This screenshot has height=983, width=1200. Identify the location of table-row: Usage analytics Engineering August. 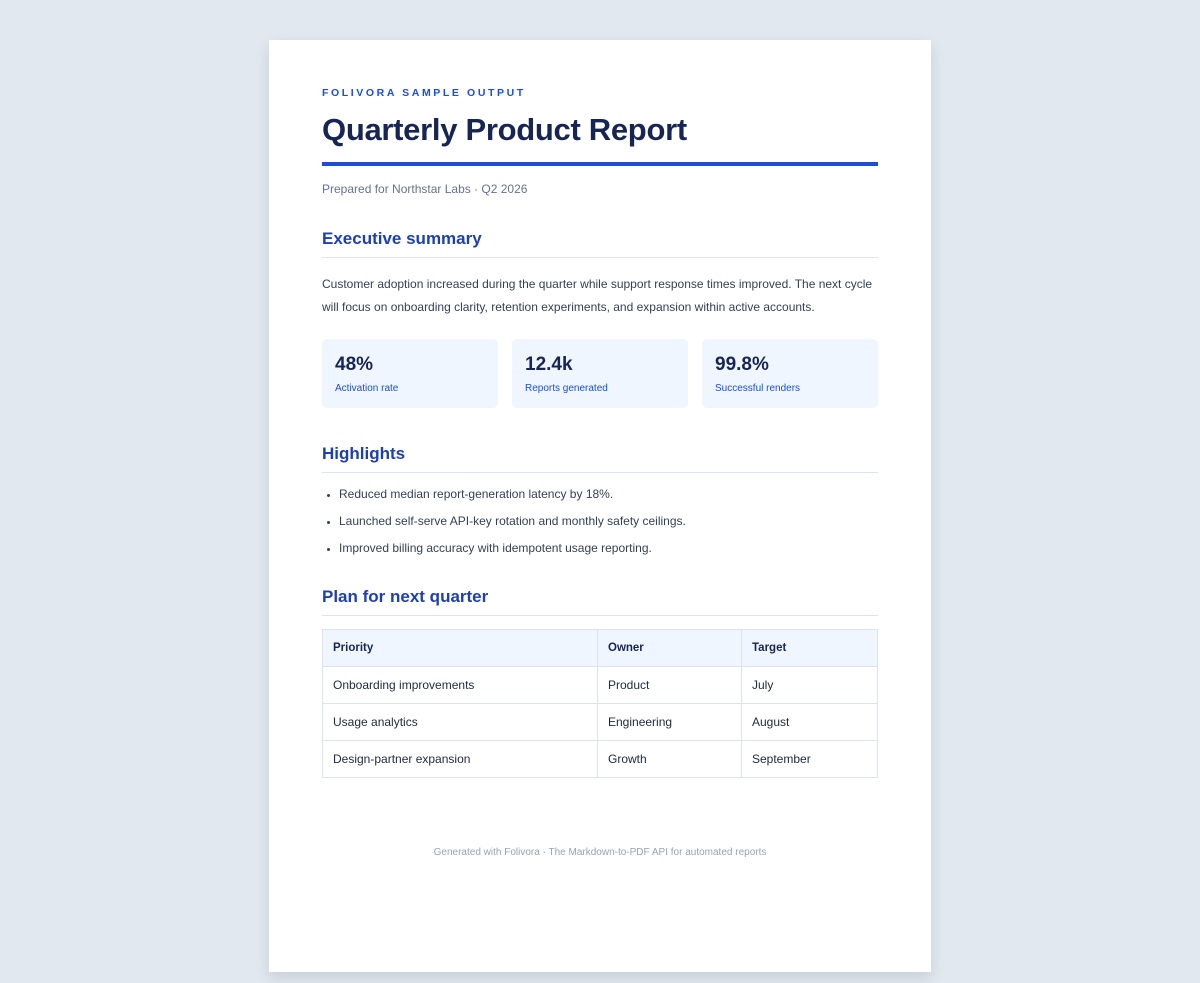
(600, 722).